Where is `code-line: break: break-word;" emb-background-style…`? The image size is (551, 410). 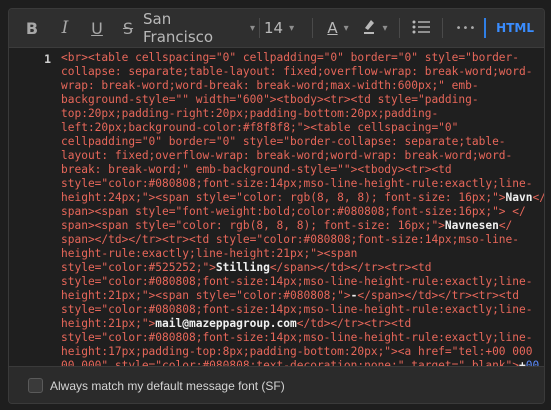 code-line: break: break-word;" emb-background-style… is located at coordinates (299, 170).